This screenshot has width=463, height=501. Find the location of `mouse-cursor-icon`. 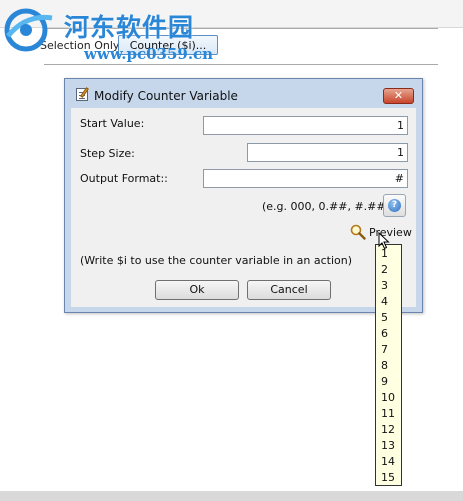

mouse-cursor-icon is located at coordinates (384, 241).